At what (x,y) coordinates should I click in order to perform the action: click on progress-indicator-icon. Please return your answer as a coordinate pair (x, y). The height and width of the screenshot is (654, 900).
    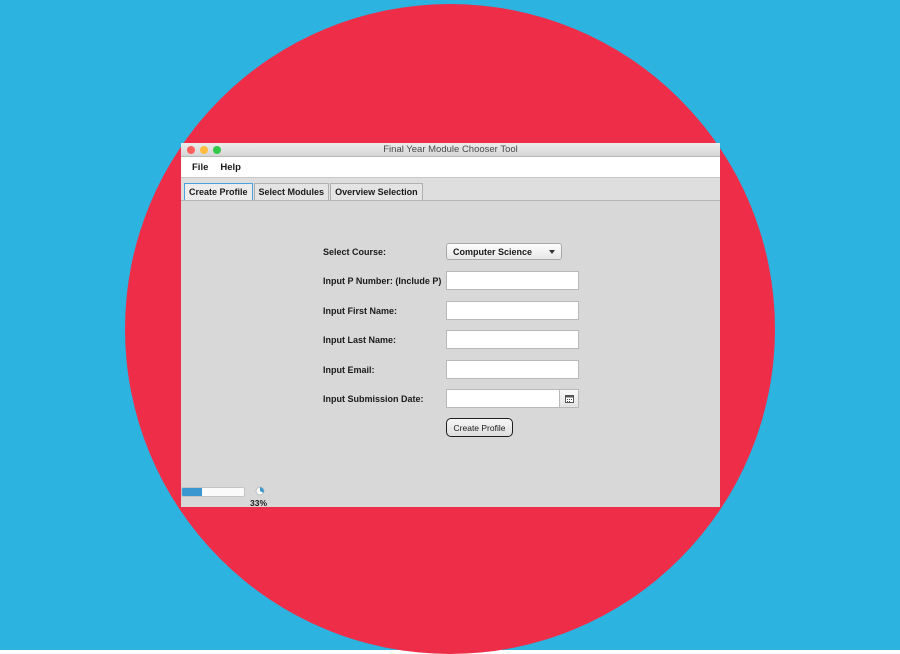
    Looking at the image, I should click on (260, 491).